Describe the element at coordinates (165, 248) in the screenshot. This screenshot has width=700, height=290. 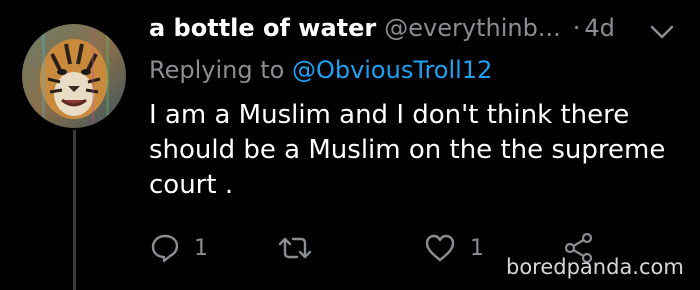
I see `reply-icon` at that location.